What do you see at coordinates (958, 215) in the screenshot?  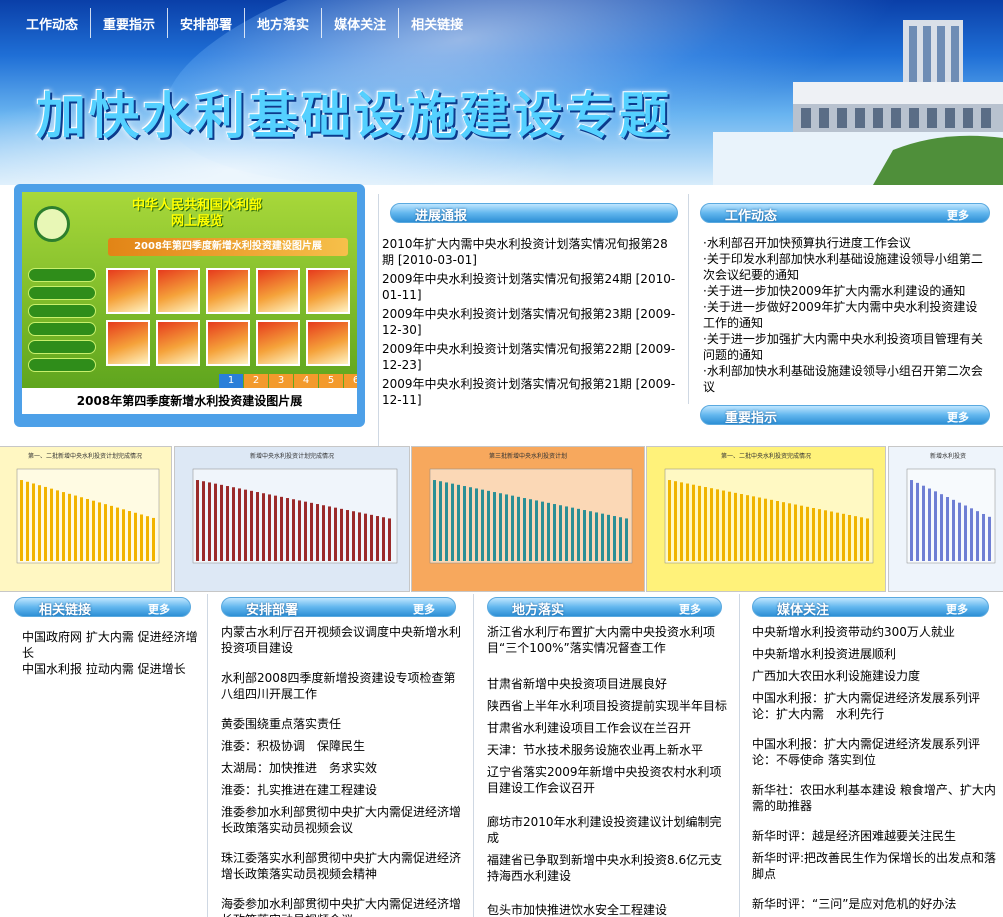 I see `work-more-link: 更多` at bounding box center [958, 215].